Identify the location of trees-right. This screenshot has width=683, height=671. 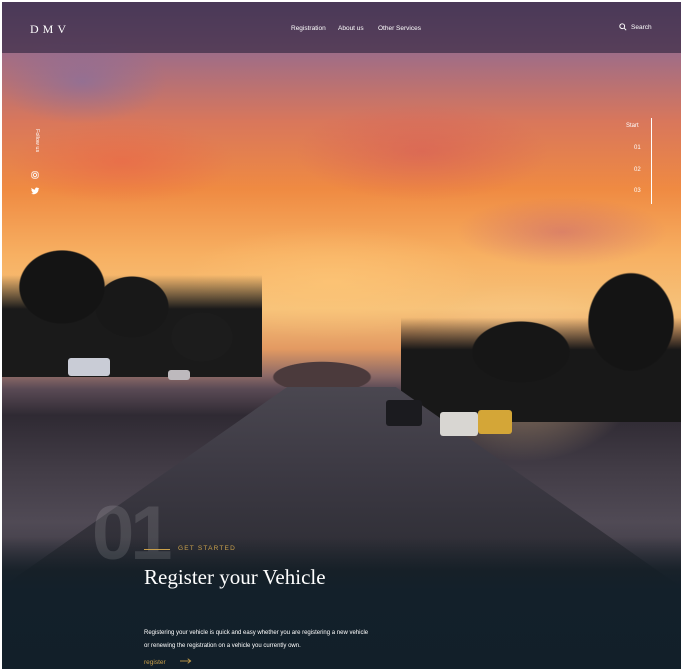
(541, 327).